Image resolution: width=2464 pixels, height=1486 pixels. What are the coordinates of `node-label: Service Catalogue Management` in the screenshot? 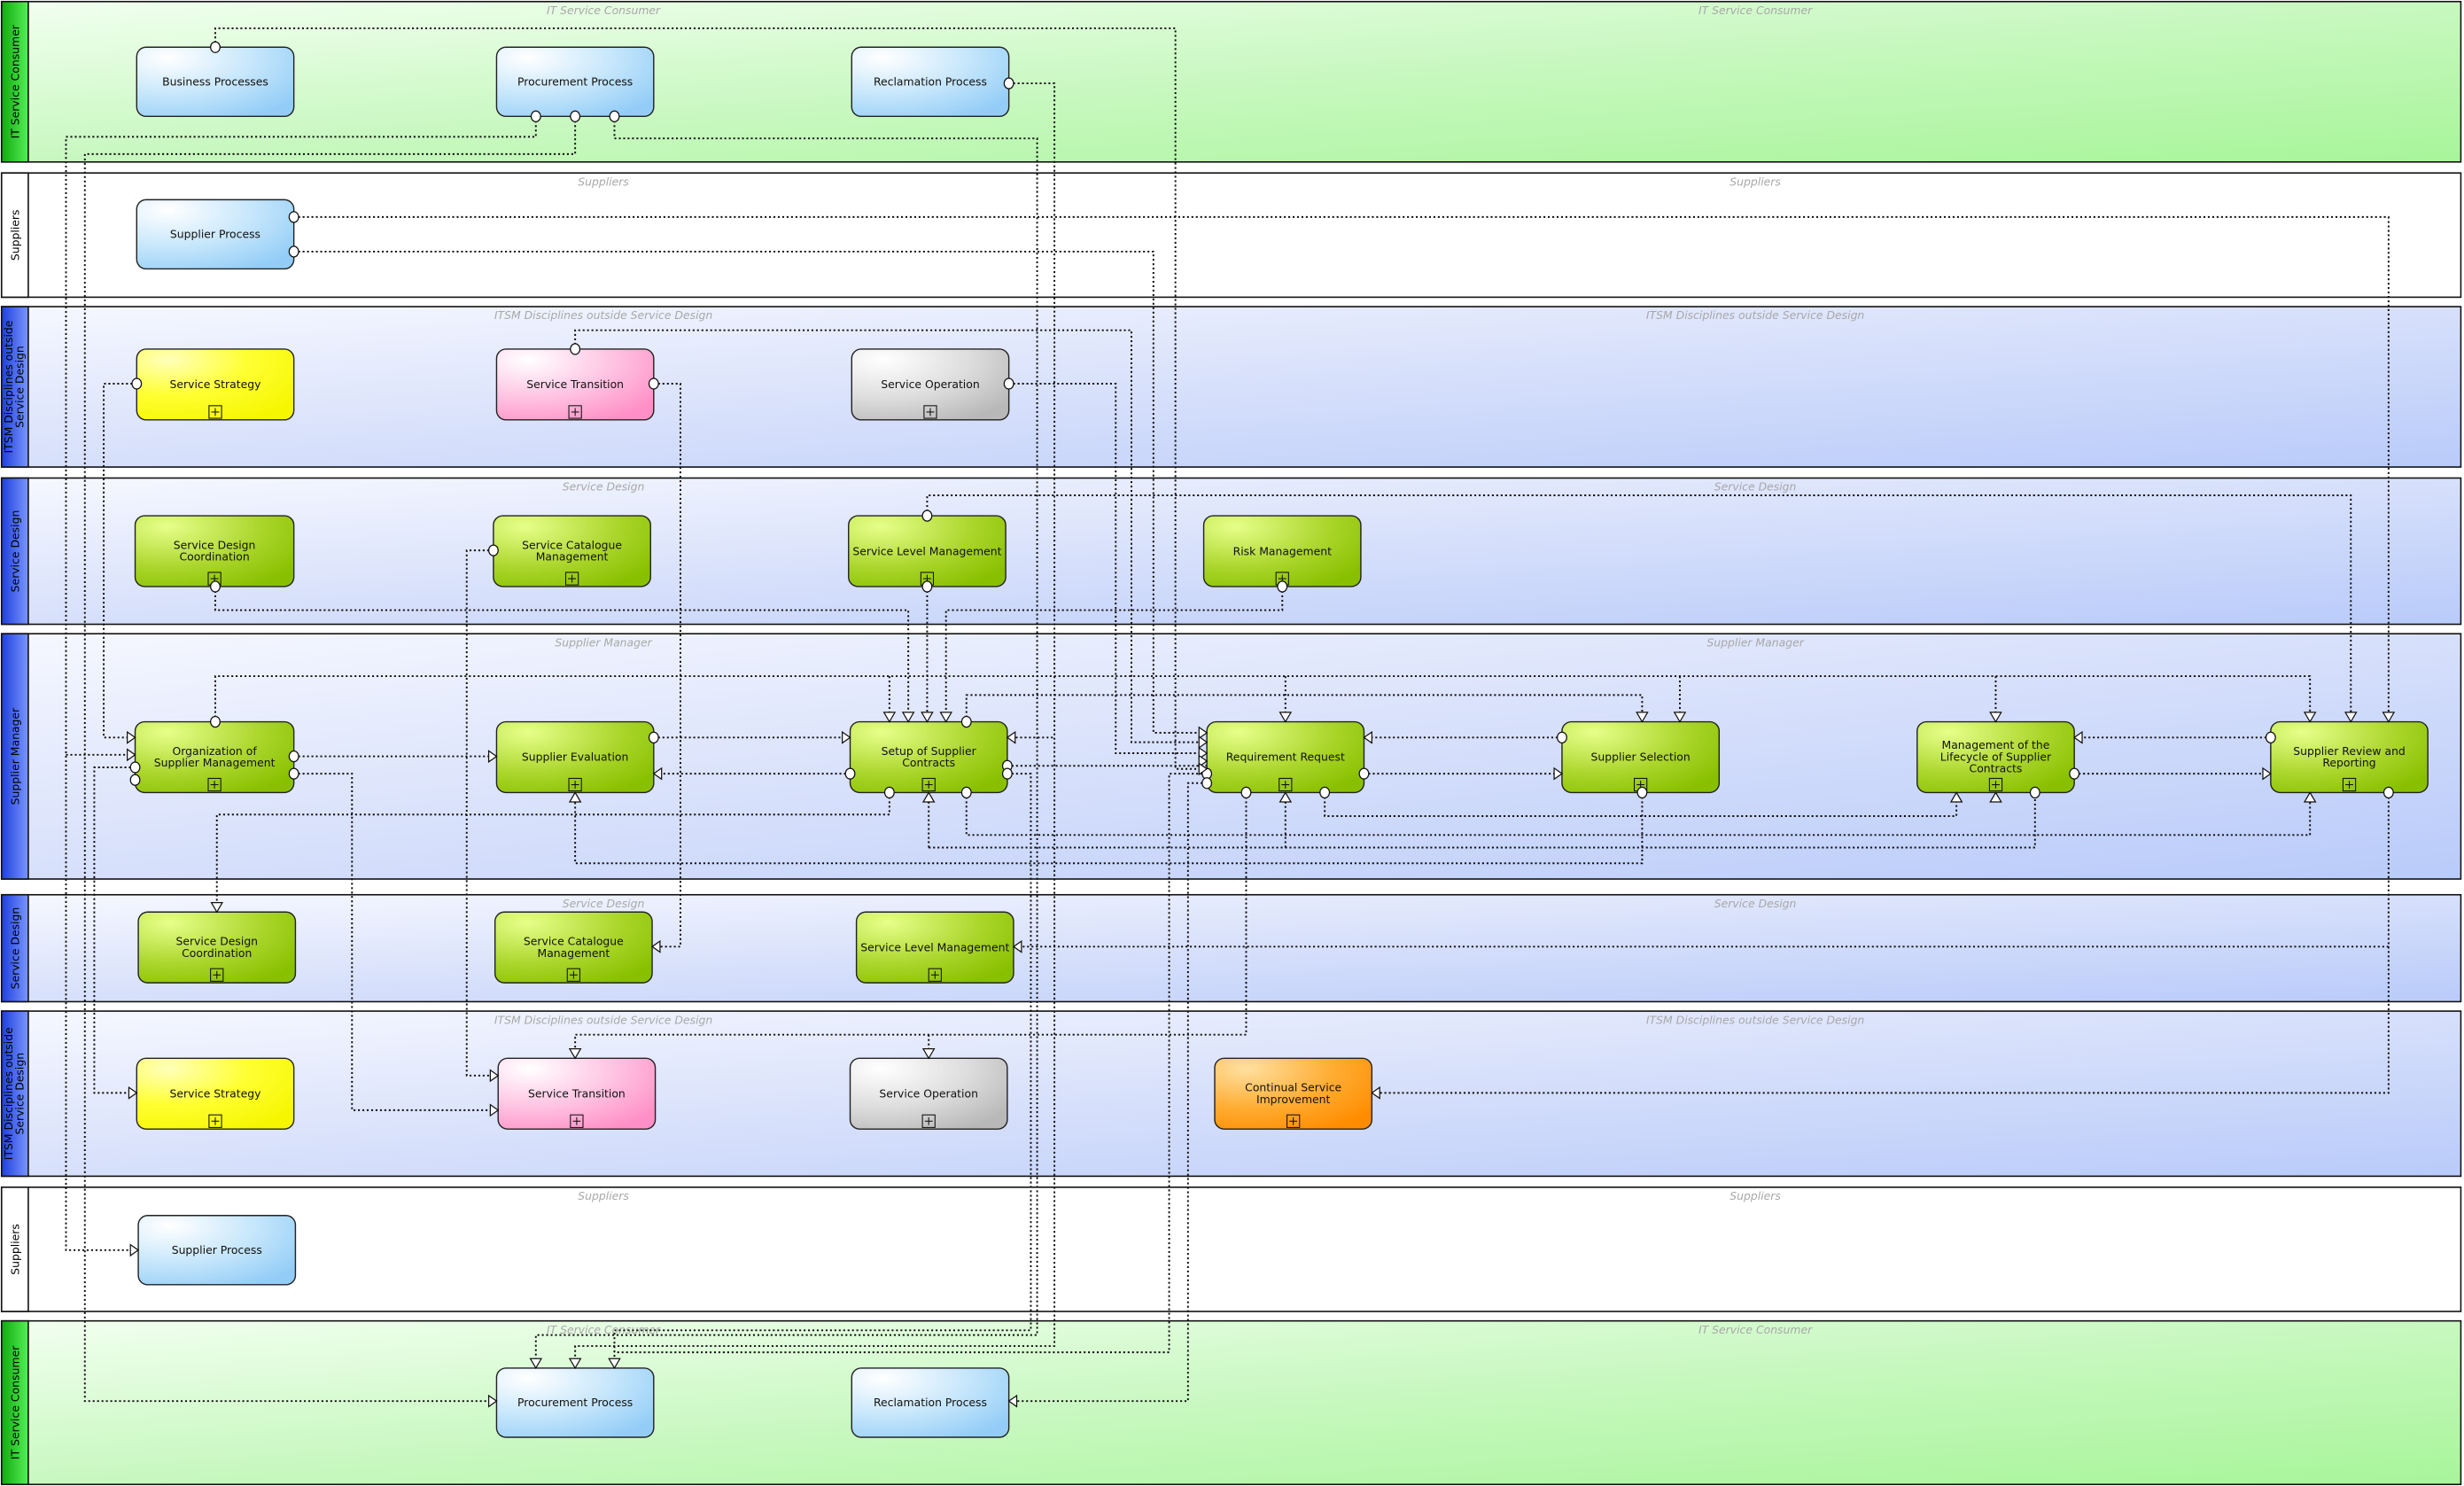 It's located at (572, 551).